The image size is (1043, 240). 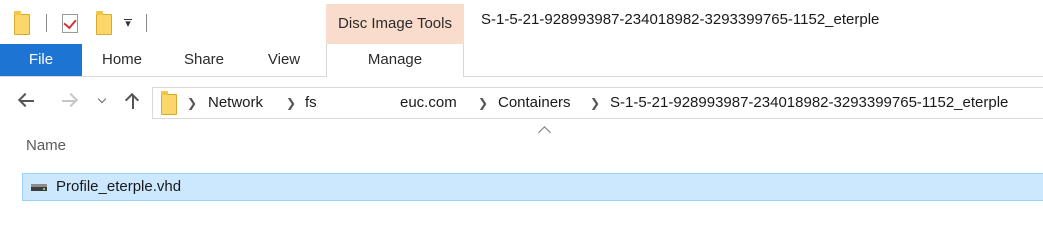 What do you see at coordinates (70, 23) in the screenshot?
I see `properties-icon` at bounding box center [70, 23].